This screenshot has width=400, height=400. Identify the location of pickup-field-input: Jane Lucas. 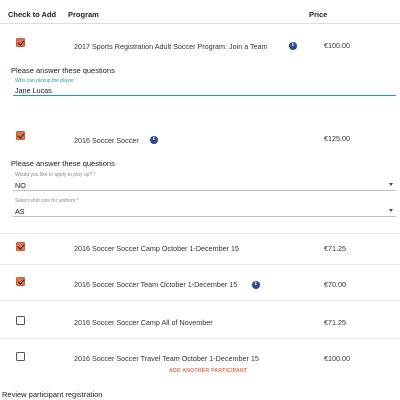
(33, 90).